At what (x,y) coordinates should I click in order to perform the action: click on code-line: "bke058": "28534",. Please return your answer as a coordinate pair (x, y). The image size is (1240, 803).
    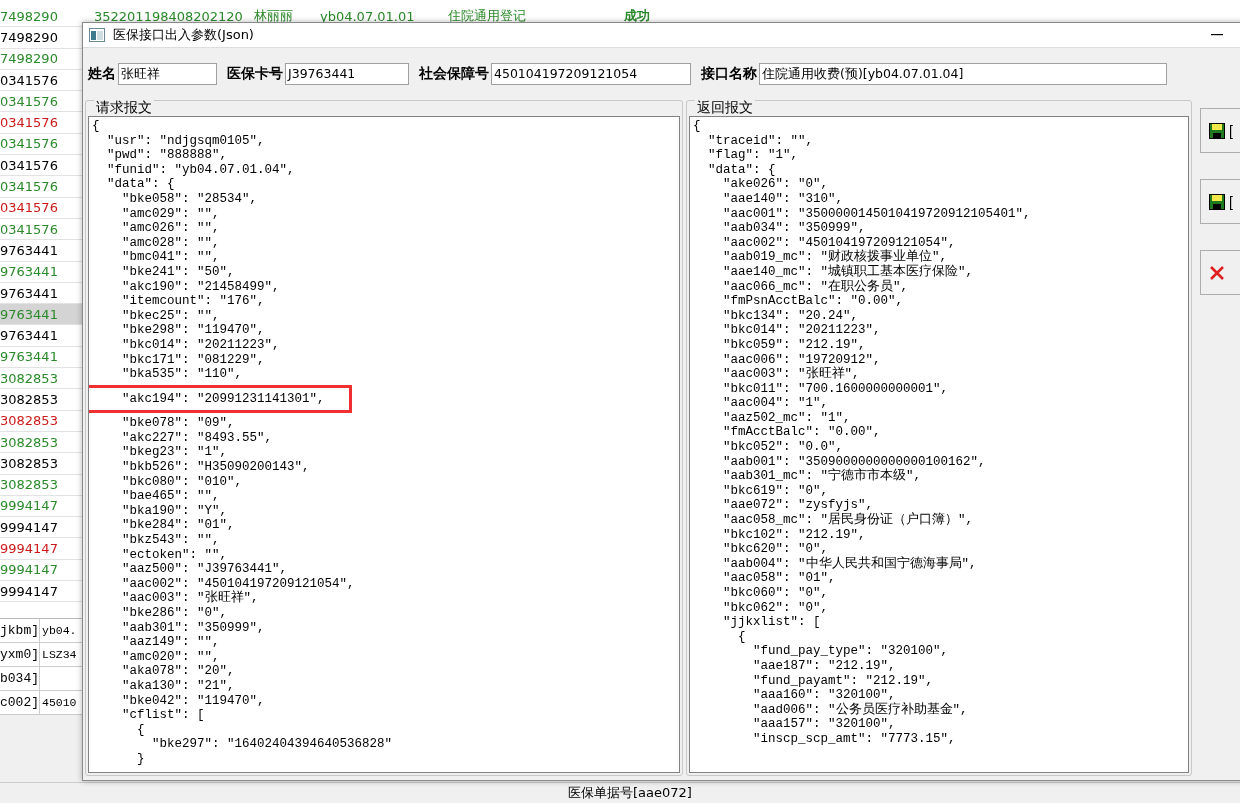
    Looking at the image, I should click on (190, 199).